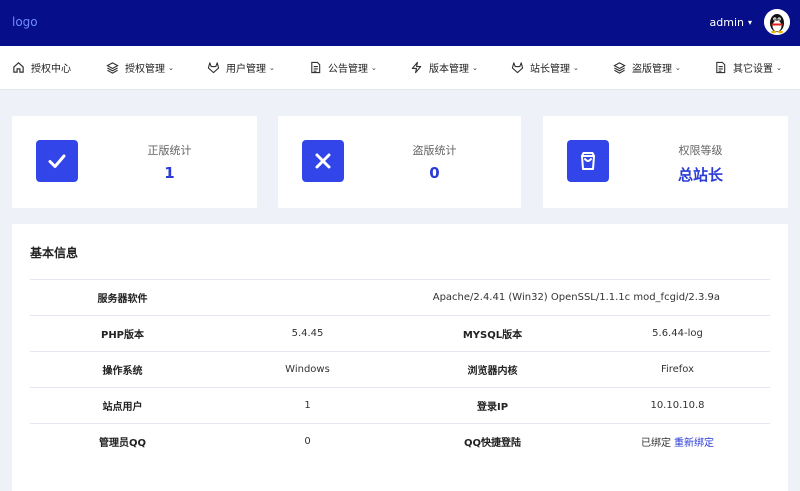 Image resolution: width=800 pixels, height=491 pixels. What do you see at coordinates (492, 405) in the screenshot?
I see `info-key: 登录IP` at bounding box center [492, 405].